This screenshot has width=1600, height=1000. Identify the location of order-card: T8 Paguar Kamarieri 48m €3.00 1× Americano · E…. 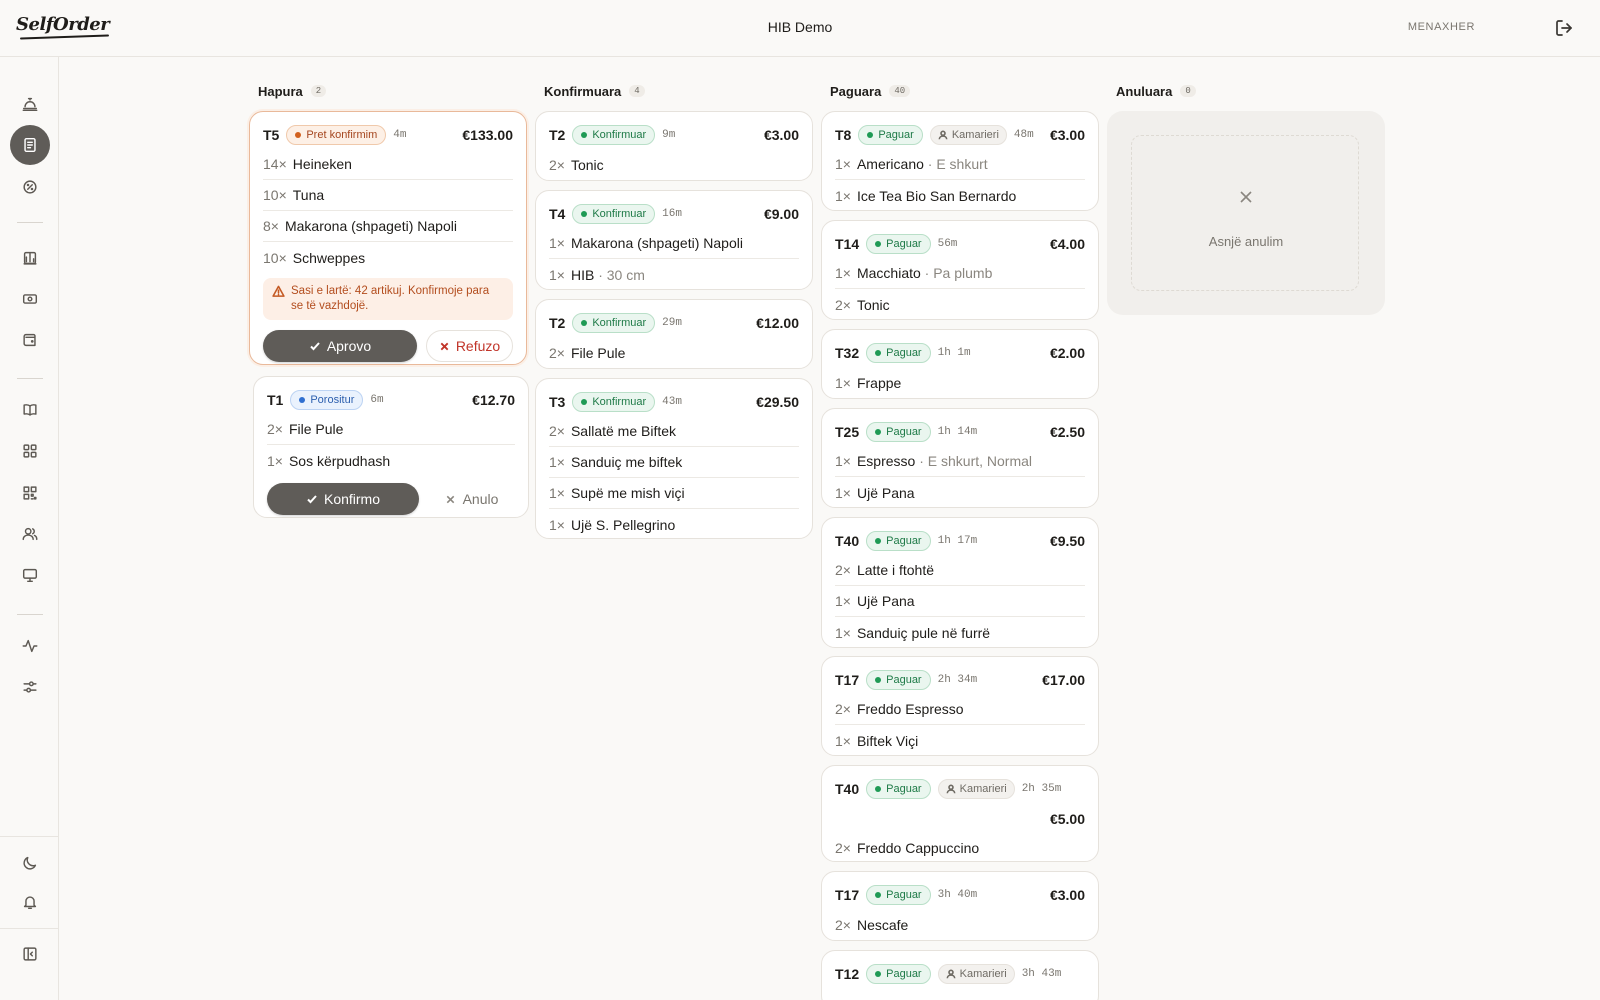
(960, 161).